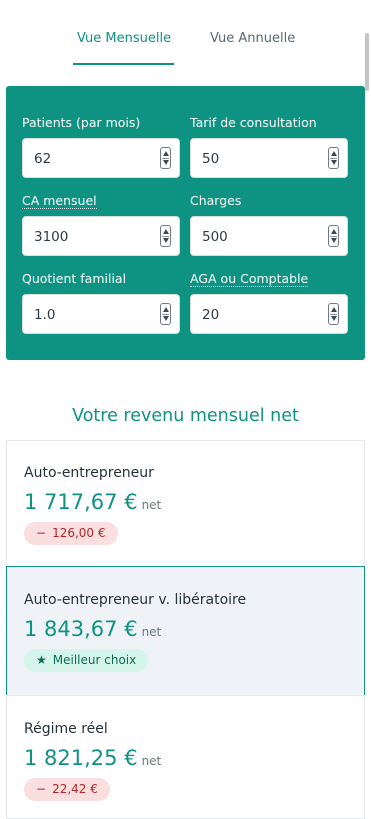  What do you see at coordinates (257, 315) in the screenshot?
I see `aga-input` at bounding box center [257, 315].